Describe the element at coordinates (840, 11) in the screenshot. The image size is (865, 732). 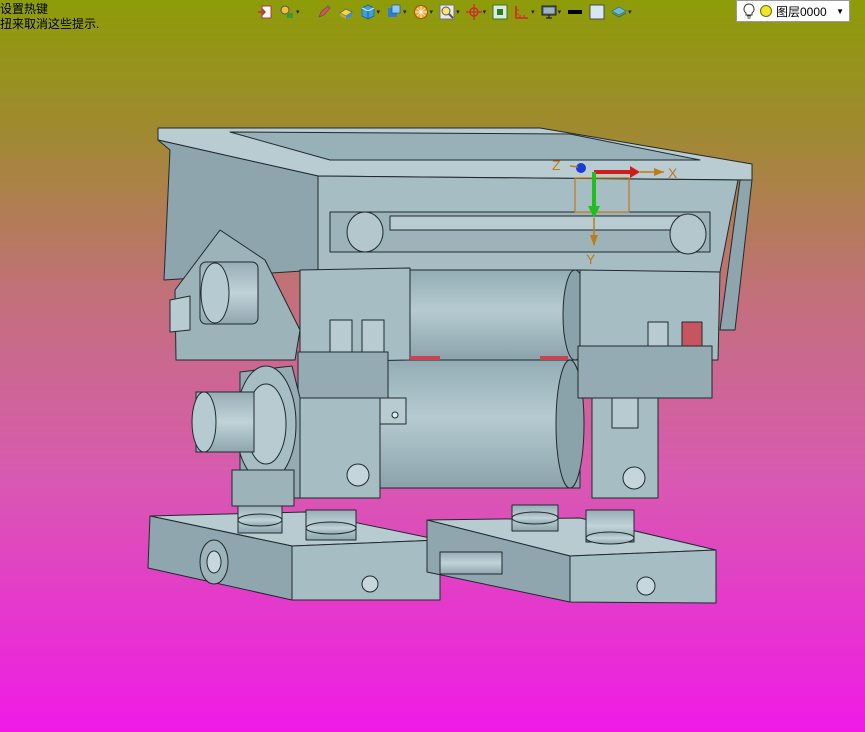
I see `chevron-down-icon: ▼` at that location.